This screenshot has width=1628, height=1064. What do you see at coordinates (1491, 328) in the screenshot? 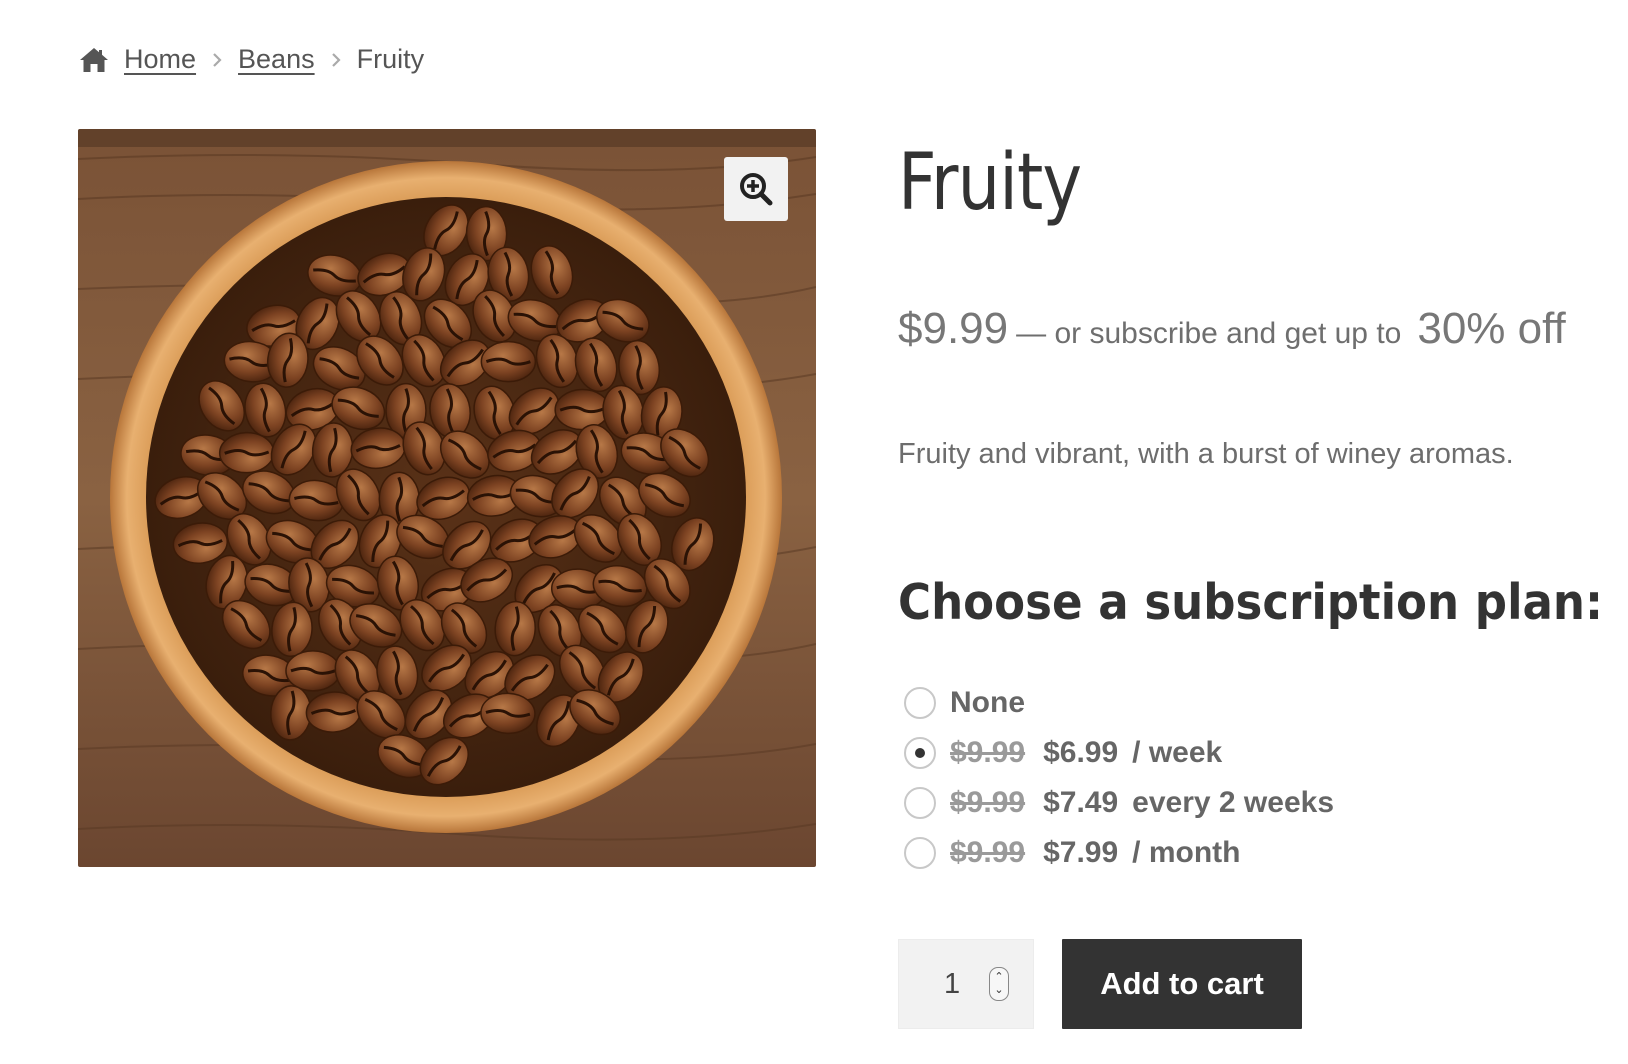
I see `subscription-discount: 30% off` at bounding box center [1491, 328].